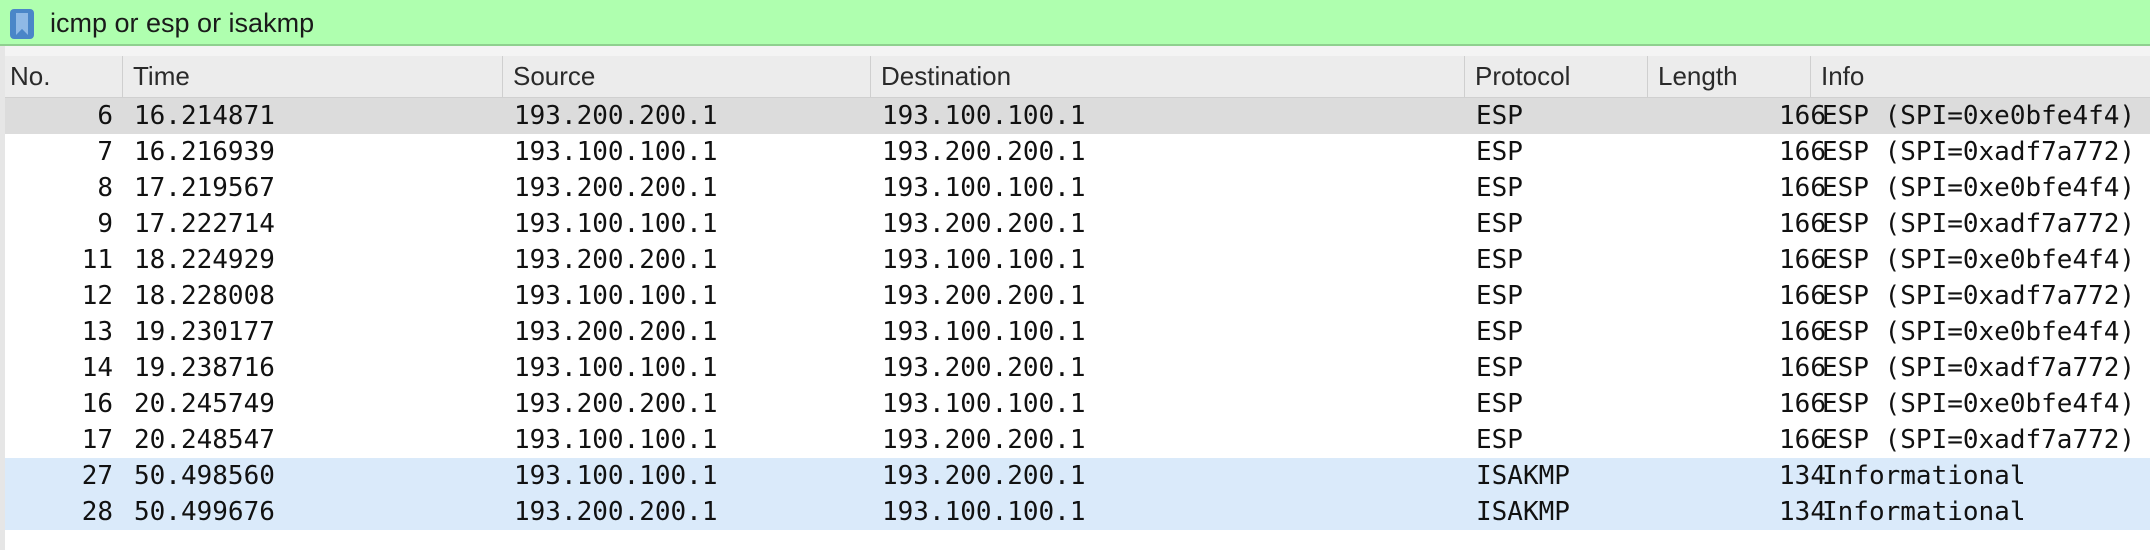 The image size is (2150, 550). What do you see at coordinates (204, 476) in the screenshot?
I see `packet-time: 50.498560` at bounding box center [204, 476].